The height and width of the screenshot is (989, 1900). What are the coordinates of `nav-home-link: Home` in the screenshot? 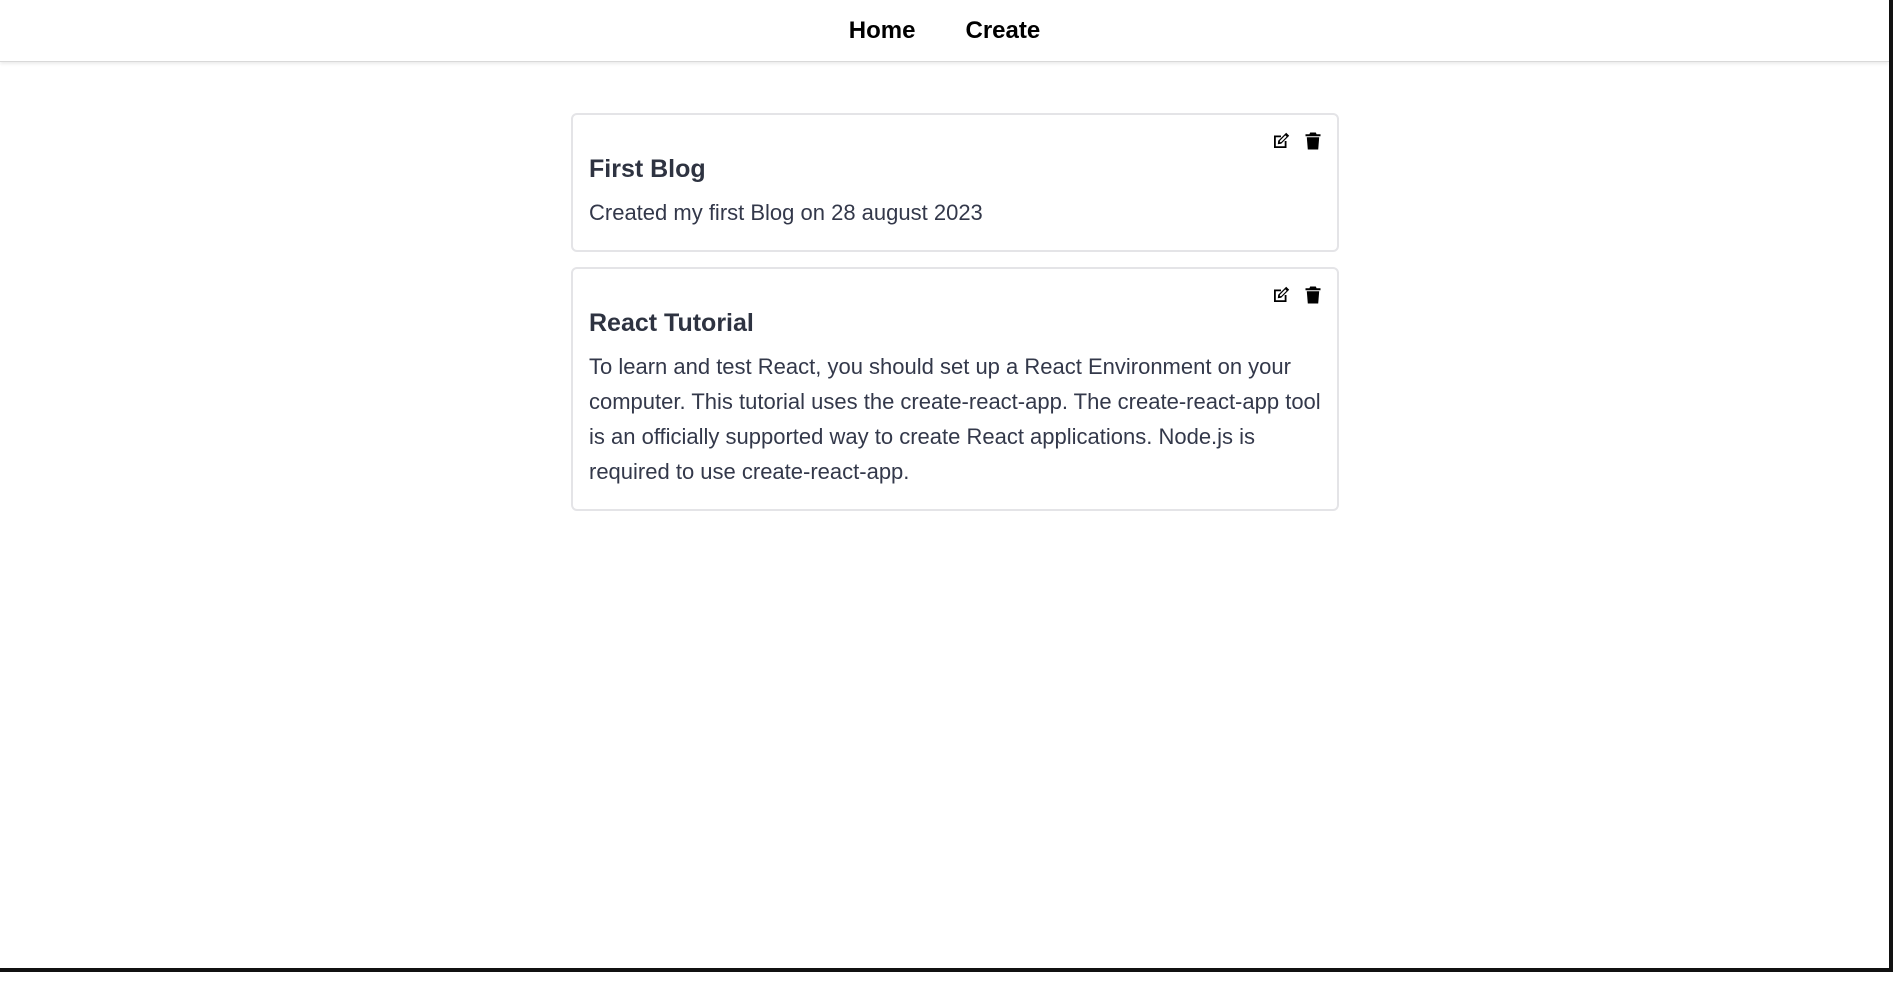 It's located at (882, 31).